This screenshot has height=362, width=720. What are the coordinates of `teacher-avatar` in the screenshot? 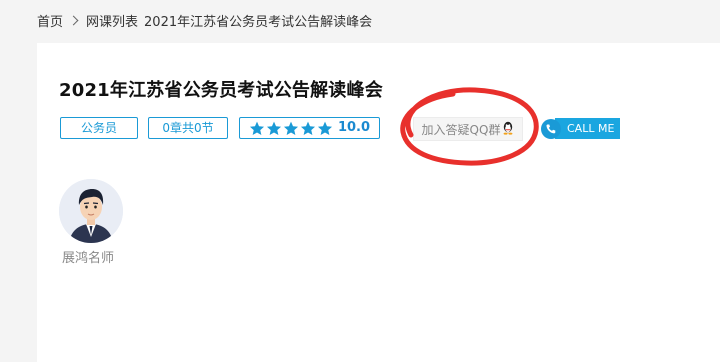 It's located at (91, 211).